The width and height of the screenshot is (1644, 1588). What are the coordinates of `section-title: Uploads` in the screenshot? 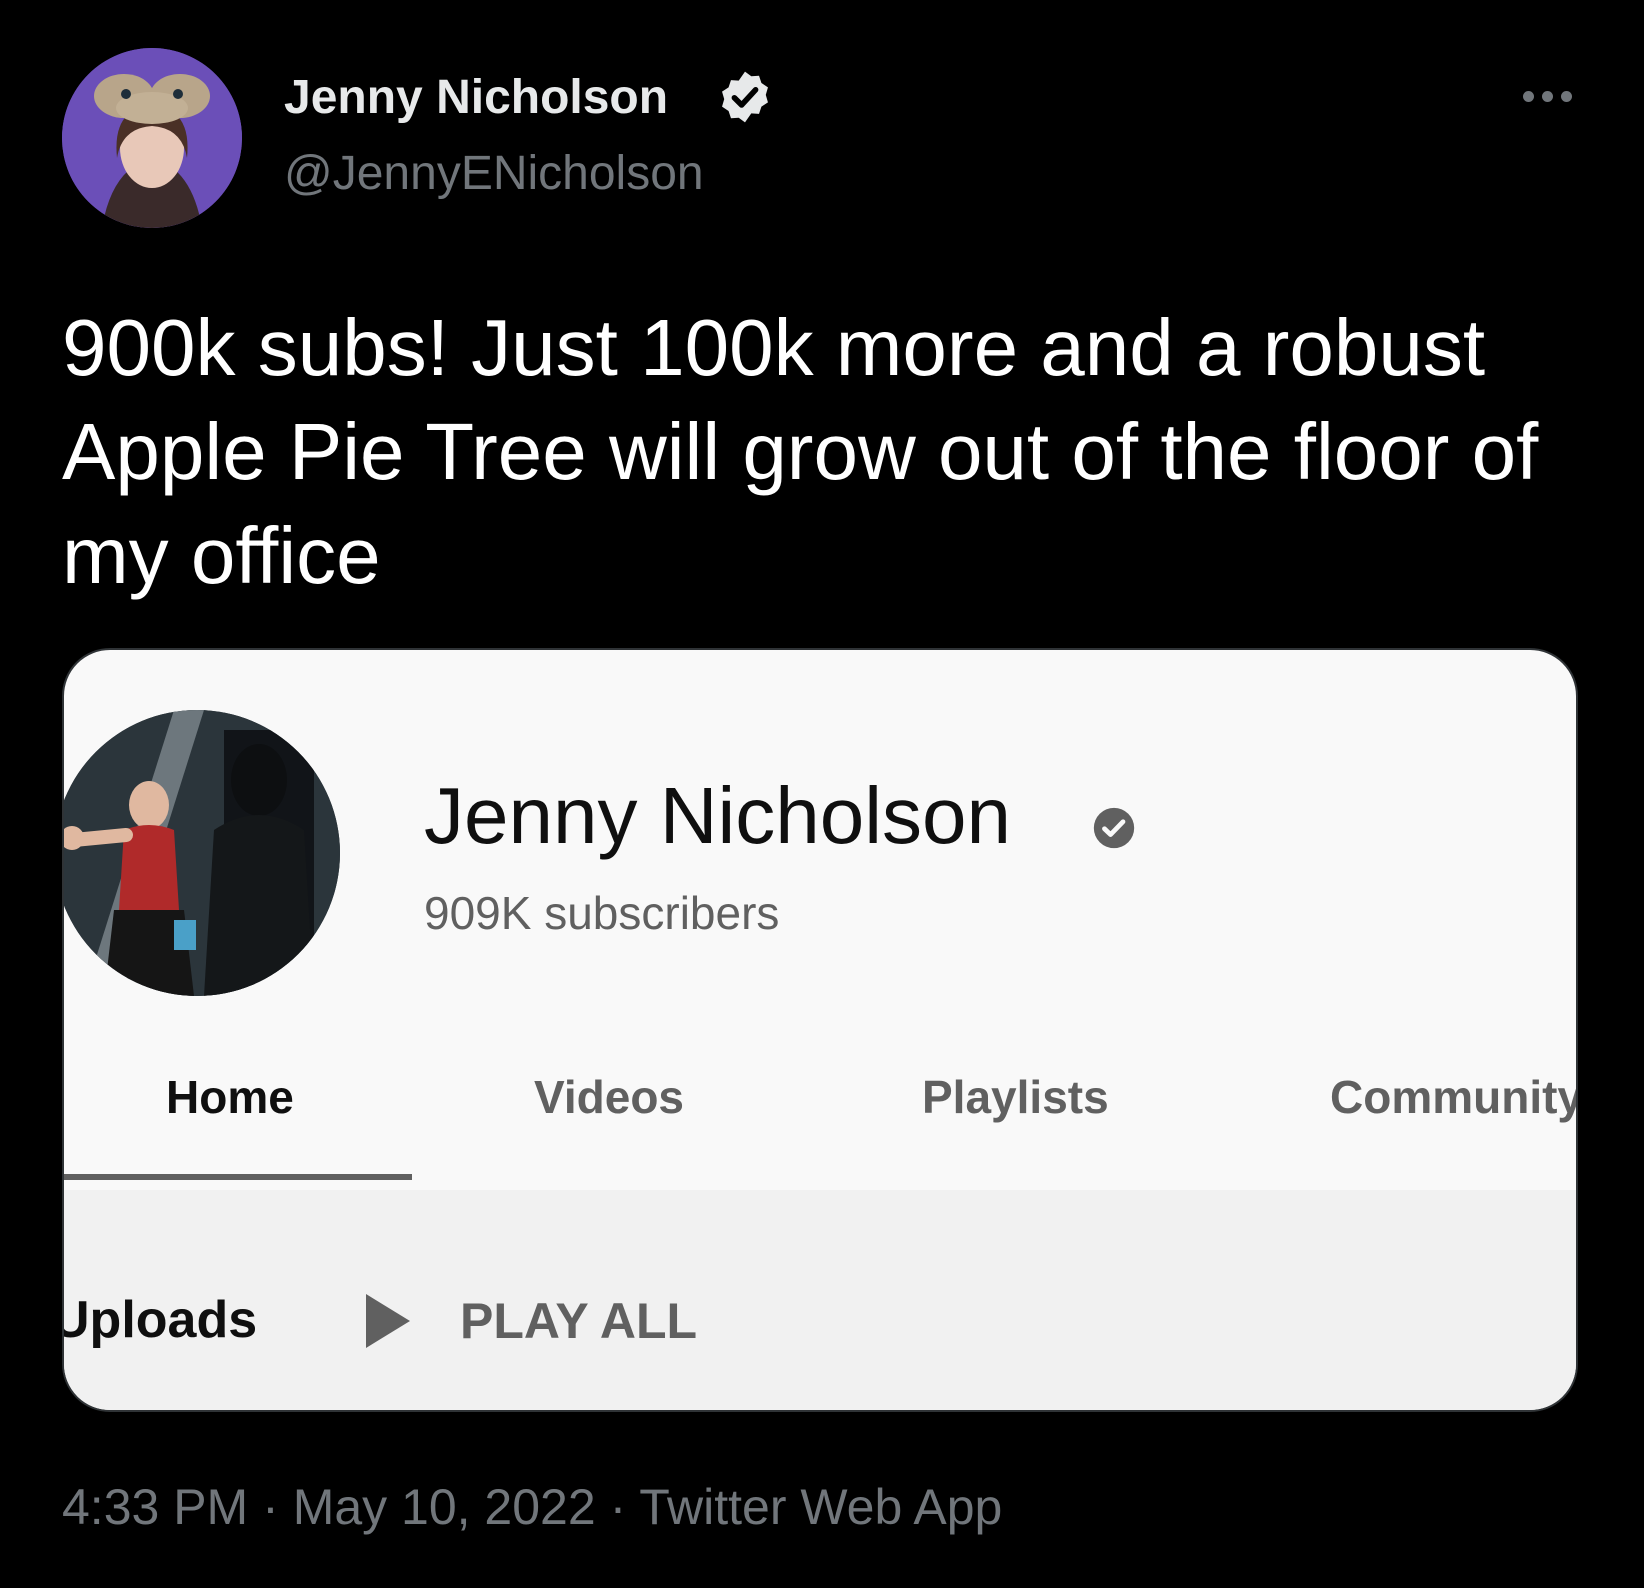 It's located at (160, 1320).